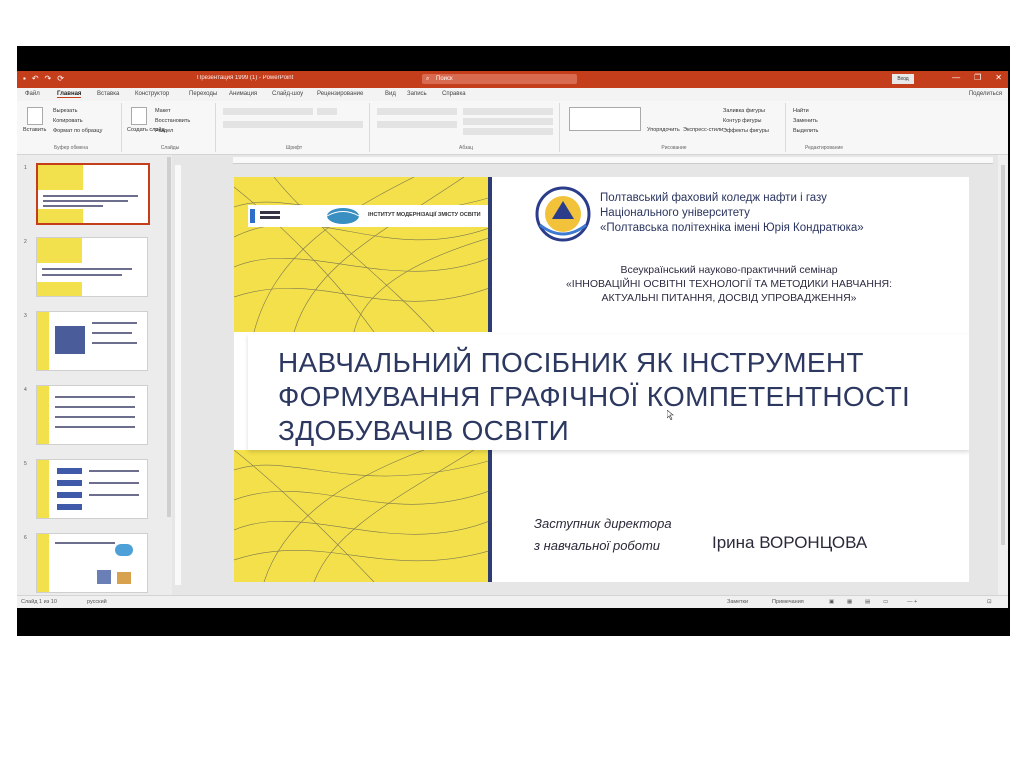 The width and height of the screenshot is (1024, 768). What do you see at coordinates (831, 602) in the screenshot?
I see `normal-view-icon: ▣` at bounding box center [831, 602].